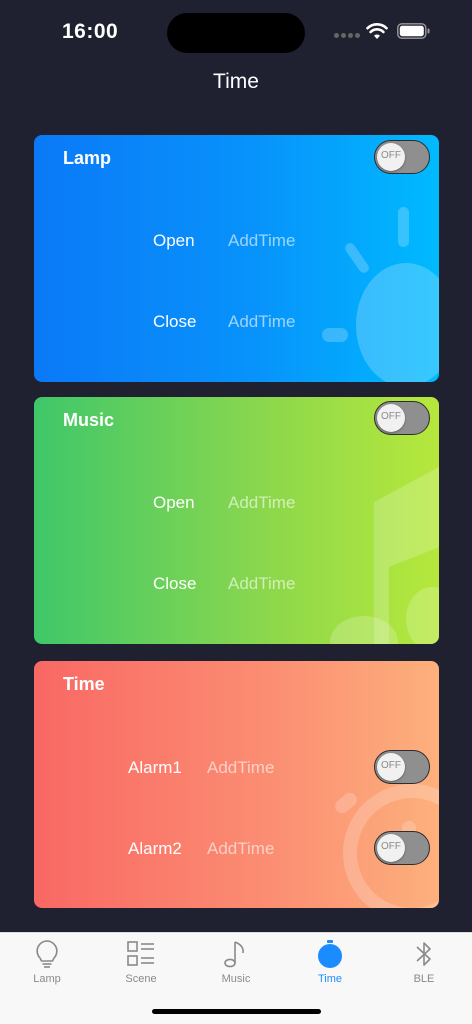 This screenshot has height=1024, width=472. Describe the element at coordinates (47, 979) in the screenshot. I see `tab-lamp-label: Lamp` at that location.